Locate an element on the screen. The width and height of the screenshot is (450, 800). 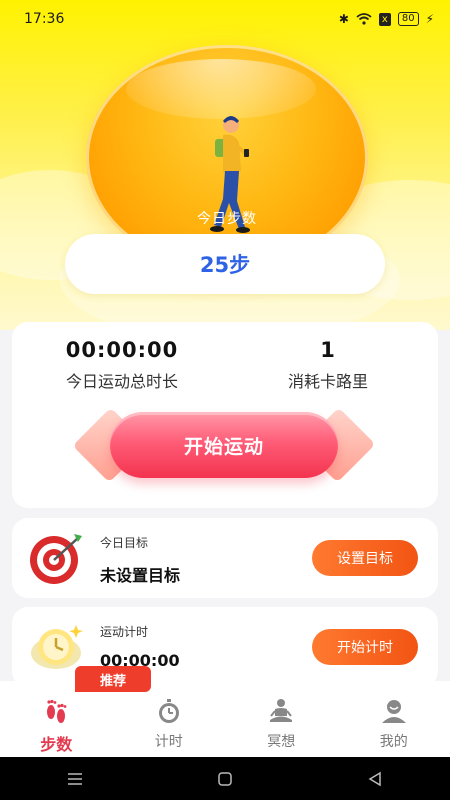
status-icons: ✱ x 80 ⚡ is located at coordinates (386, 19).